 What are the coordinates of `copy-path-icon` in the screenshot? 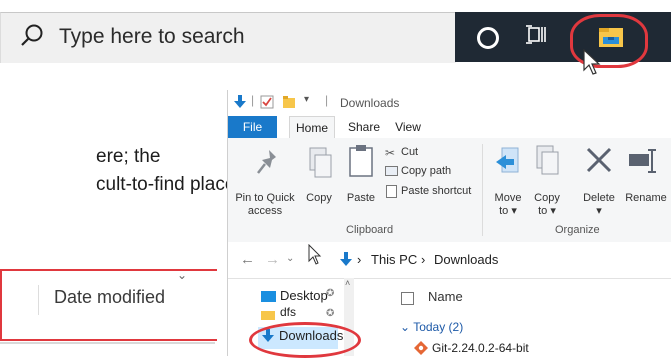 It's located at (391, 171).